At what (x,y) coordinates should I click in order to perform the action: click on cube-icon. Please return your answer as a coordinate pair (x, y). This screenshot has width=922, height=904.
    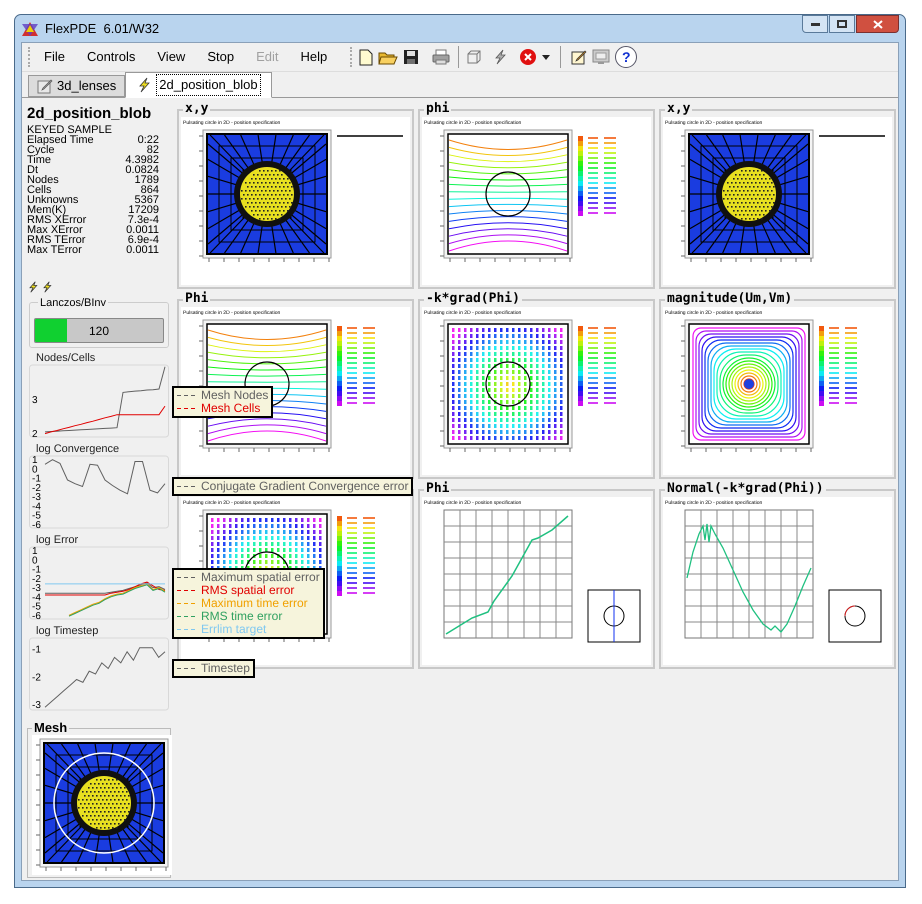
    Looking at the image, I should click on (474, 57).